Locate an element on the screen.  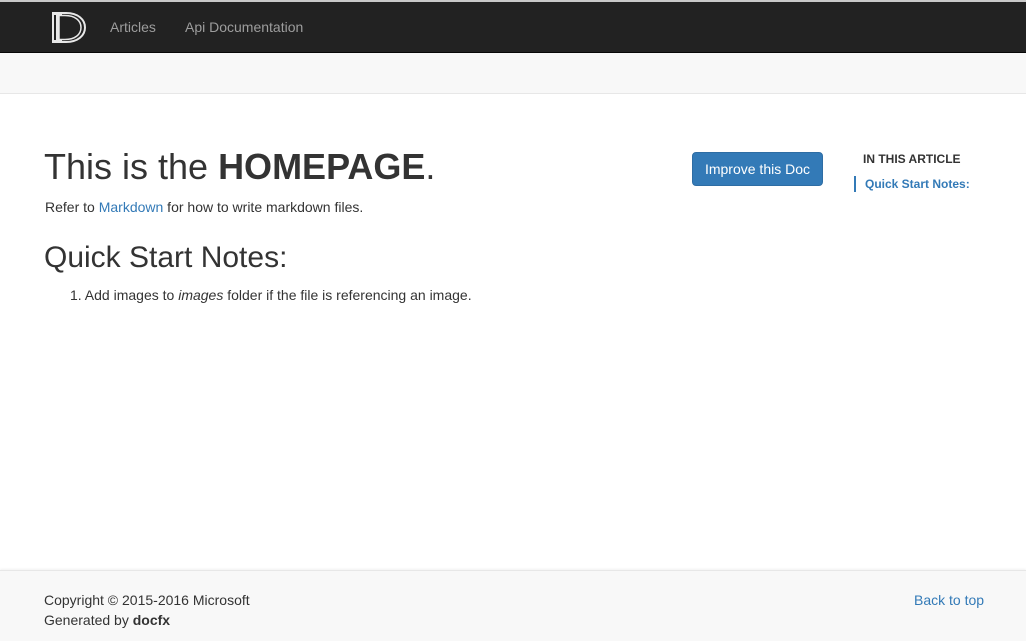
page-title: This is the HOMEPAGE. is located at coordinates (239, 167).